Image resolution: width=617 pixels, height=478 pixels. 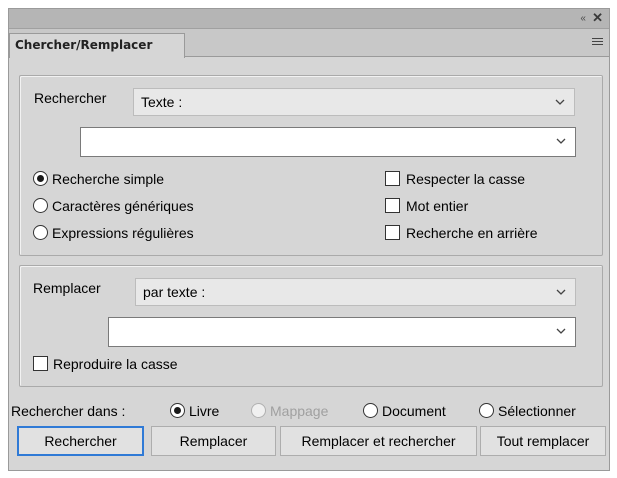 What do you see at coordinates (80, 441) in the screenshot?
I see `find-button: Rechercher` at bounding box center [80, 441].